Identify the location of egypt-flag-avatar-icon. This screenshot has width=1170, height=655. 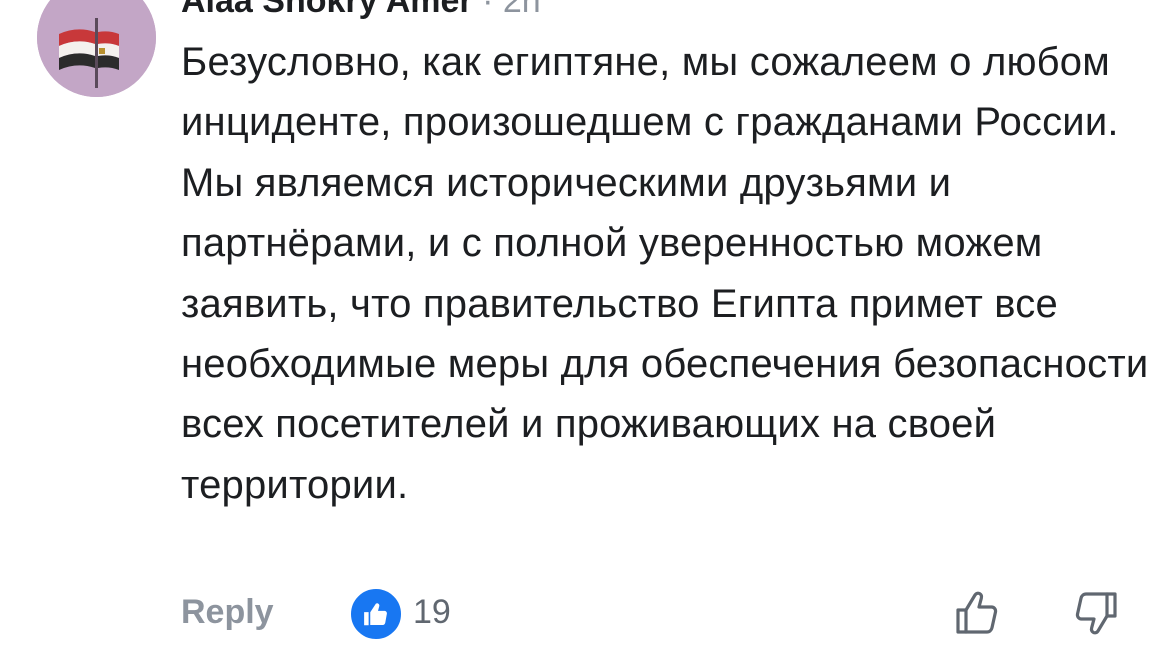
(96, 48).